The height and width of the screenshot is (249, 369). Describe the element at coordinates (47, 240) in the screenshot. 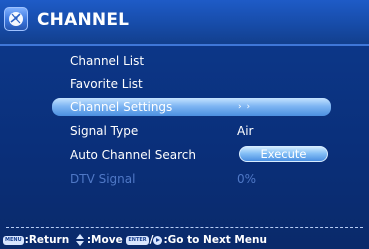

I see `return-hint: :Return` at that location.